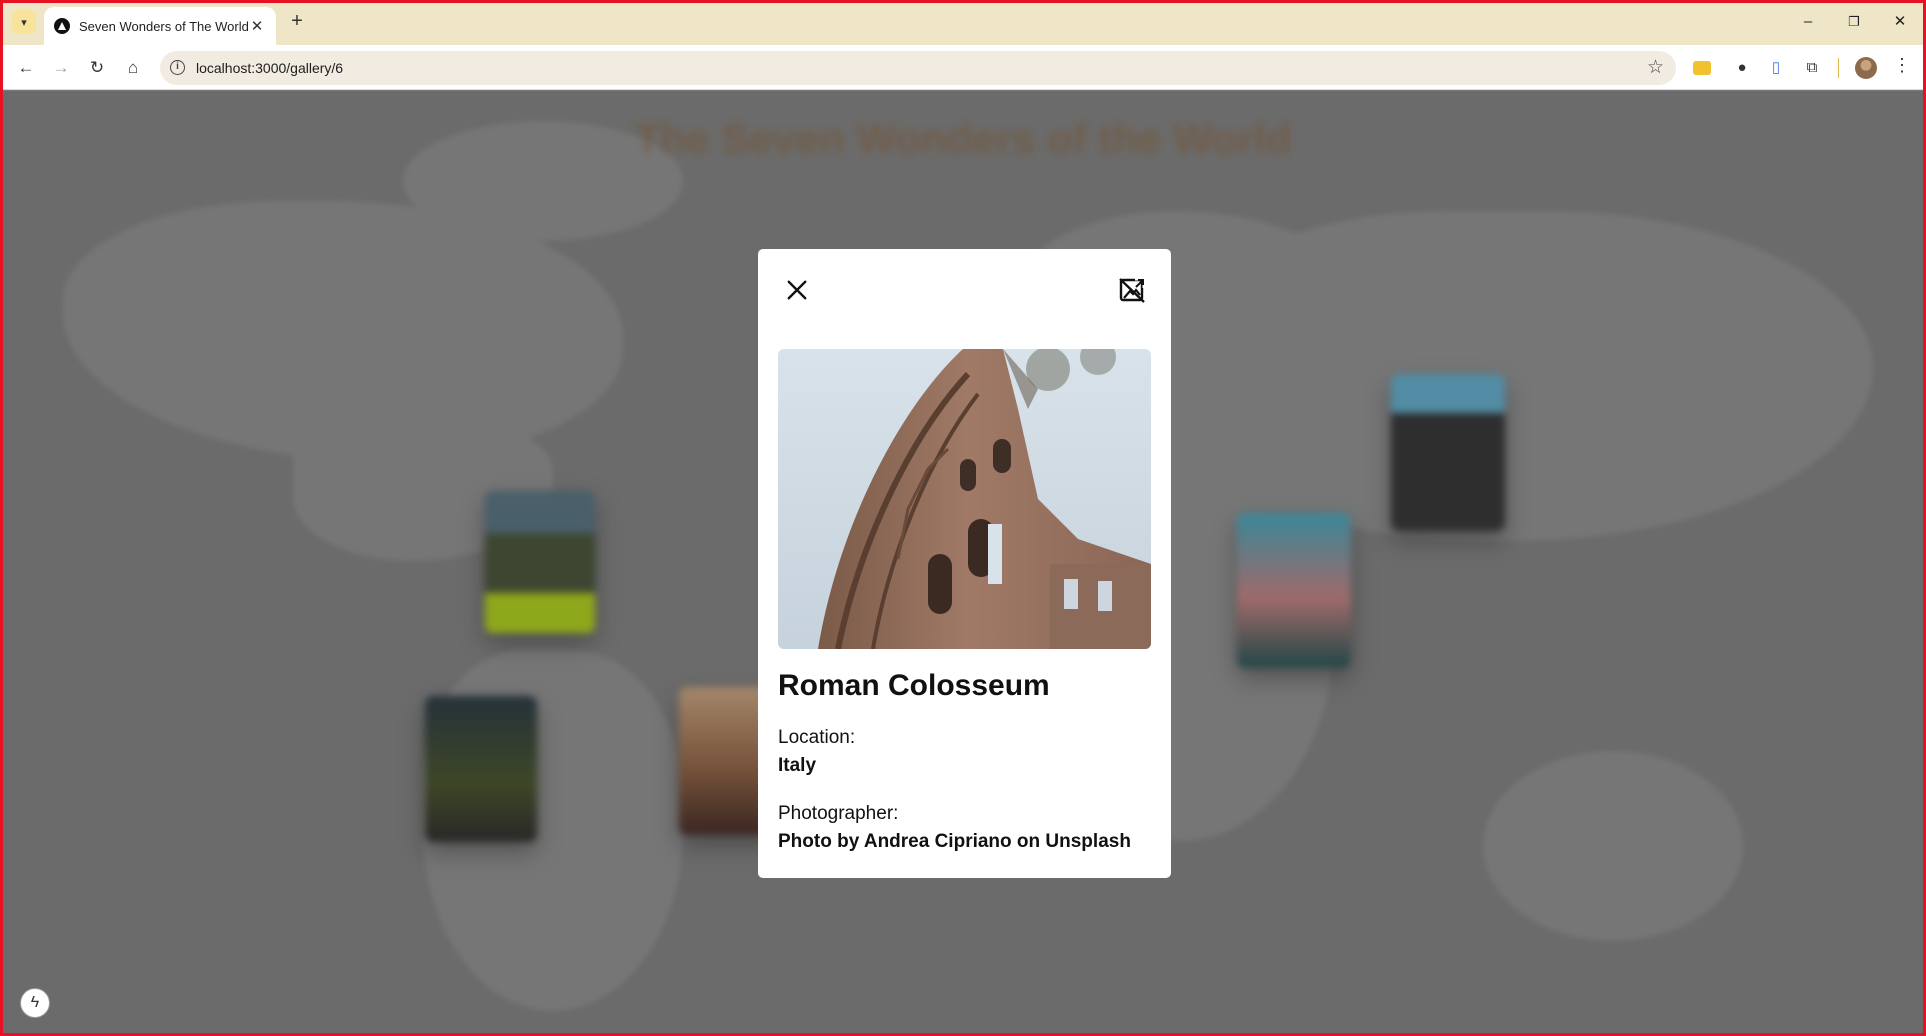 This screenshot has width=1926, height=1036. I want to click on bookmark-star-icon: ☆, so click(1655, 67).